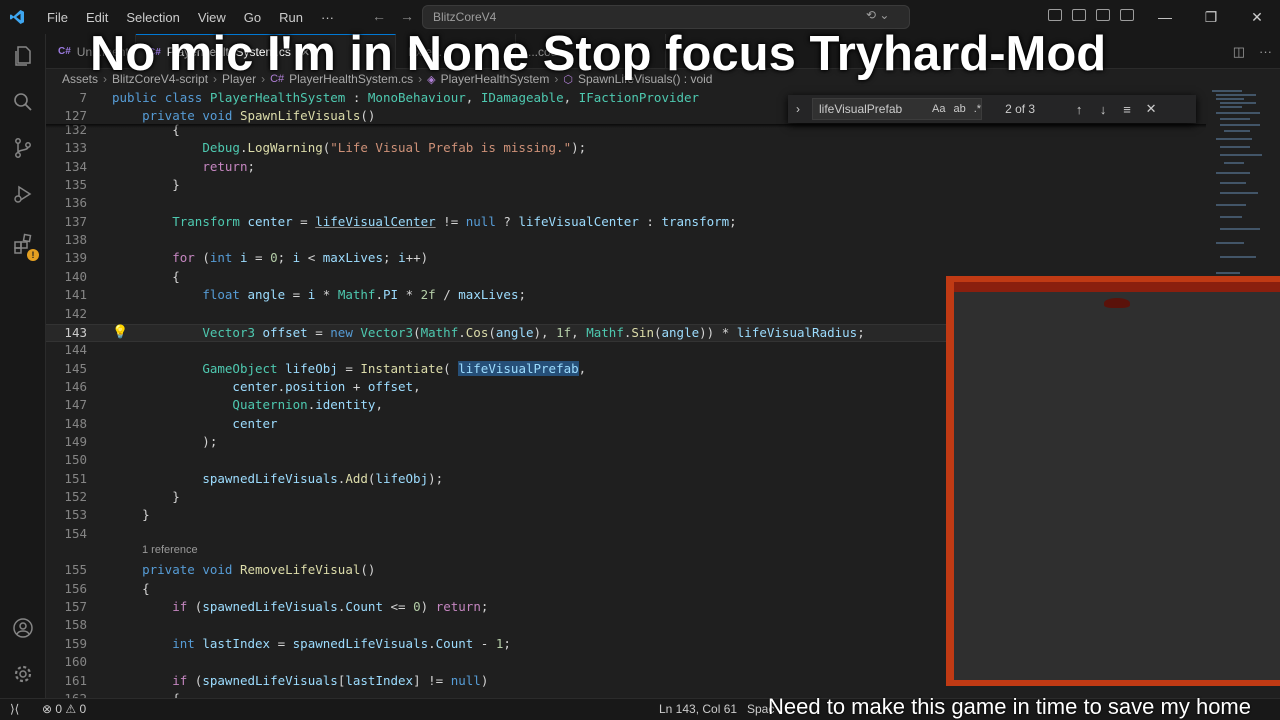 The image size is (1280, 720). I want to click on account-icon, so click(23, 628).